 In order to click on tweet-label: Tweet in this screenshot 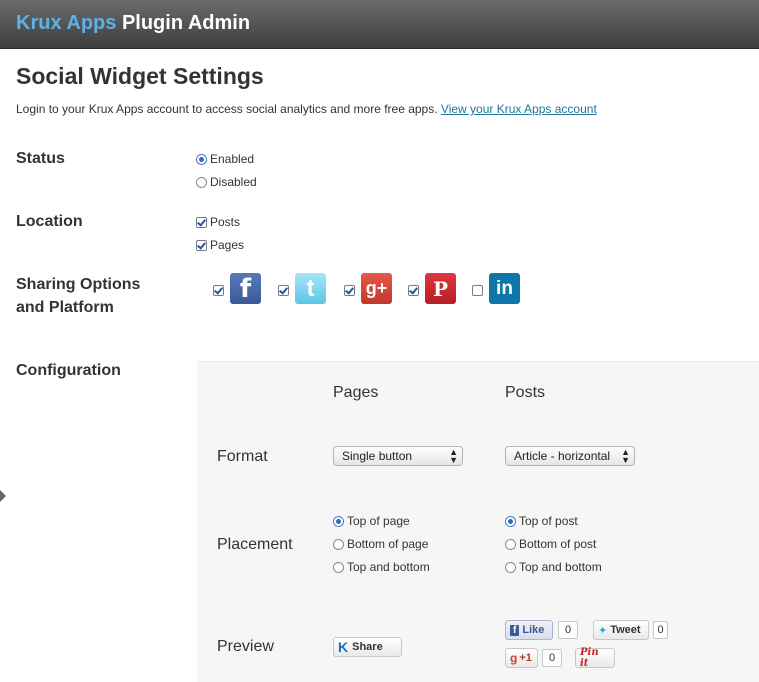, I will do `click(625, 630)`.